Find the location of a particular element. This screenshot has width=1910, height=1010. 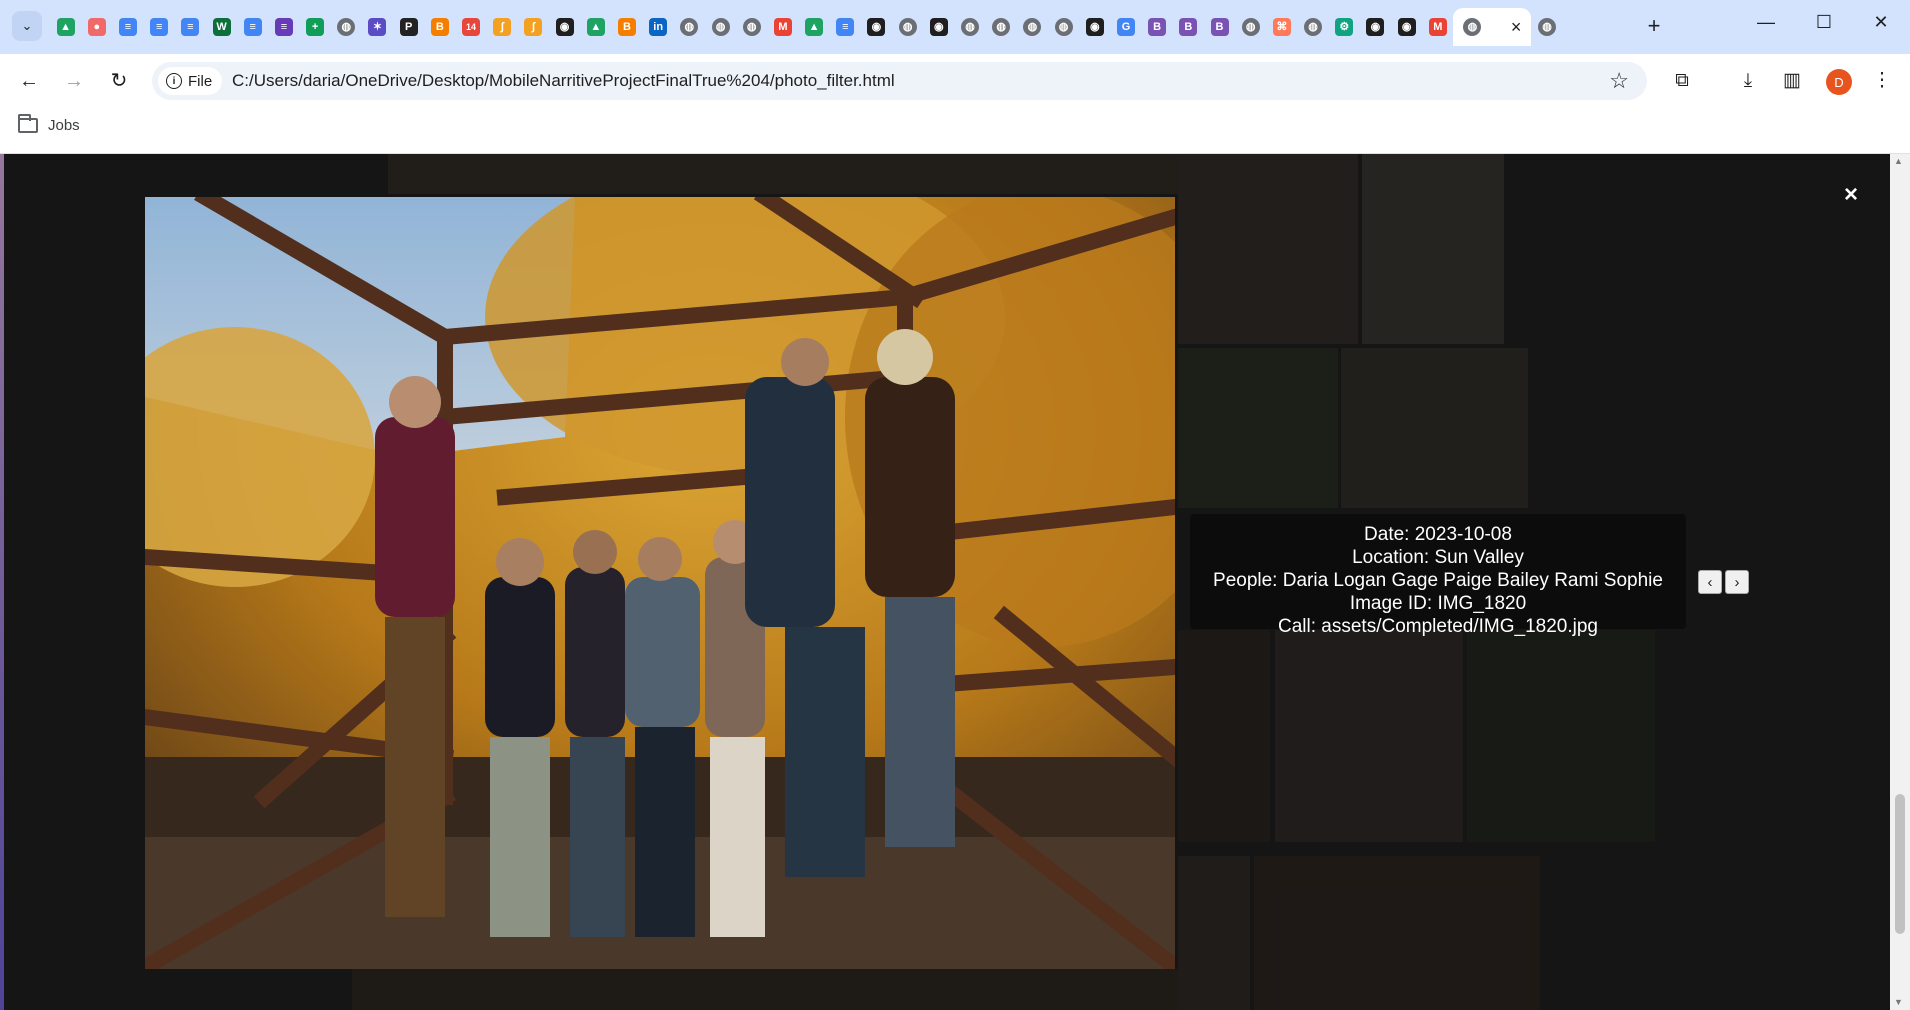

lightbox-close-button: × is located at coordinates (1851, 195).